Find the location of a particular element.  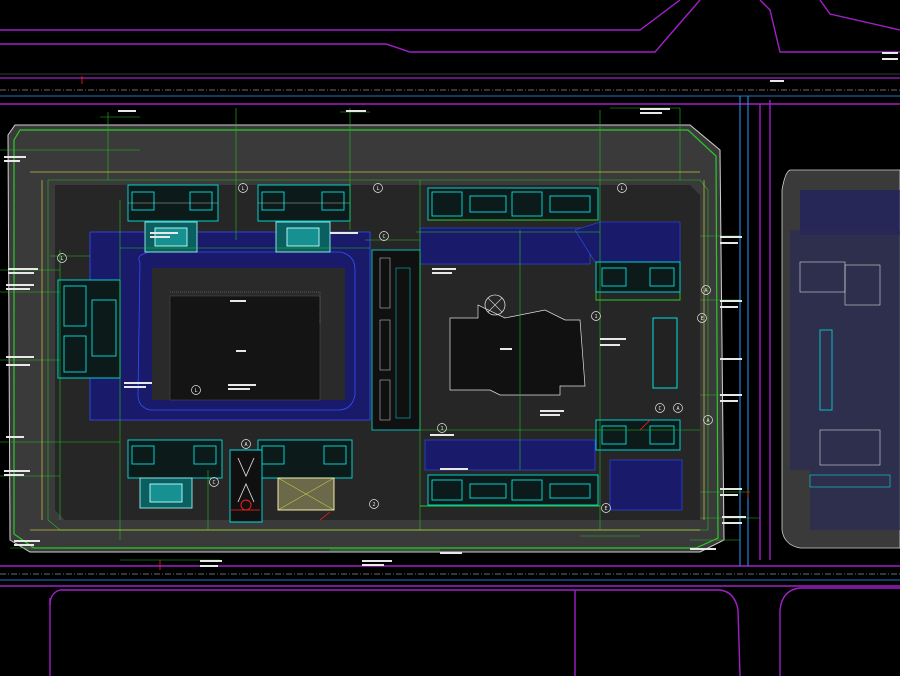

pool is located at coordinates (665, 353).